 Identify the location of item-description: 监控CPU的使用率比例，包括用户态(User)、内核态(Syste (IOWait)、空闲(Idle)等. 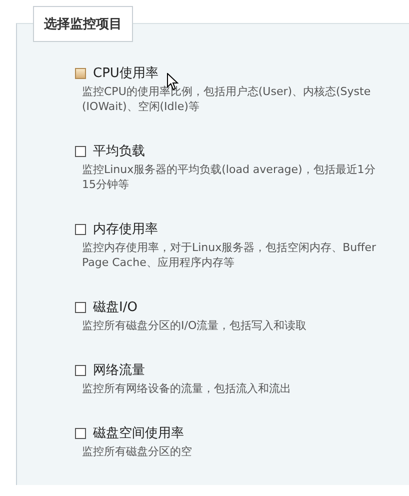
(227, 99).